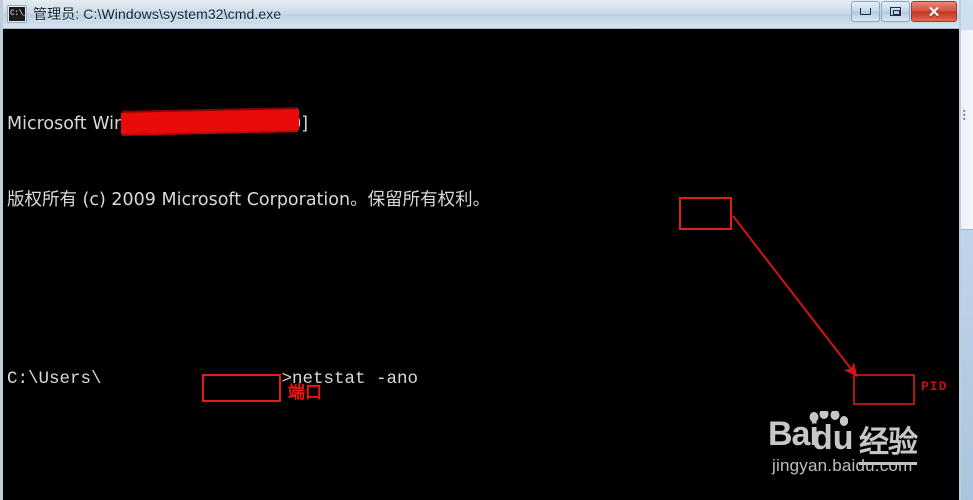 This screenshot has height=500, width=973. I want to click on minimize-icon, so click(865, 11).